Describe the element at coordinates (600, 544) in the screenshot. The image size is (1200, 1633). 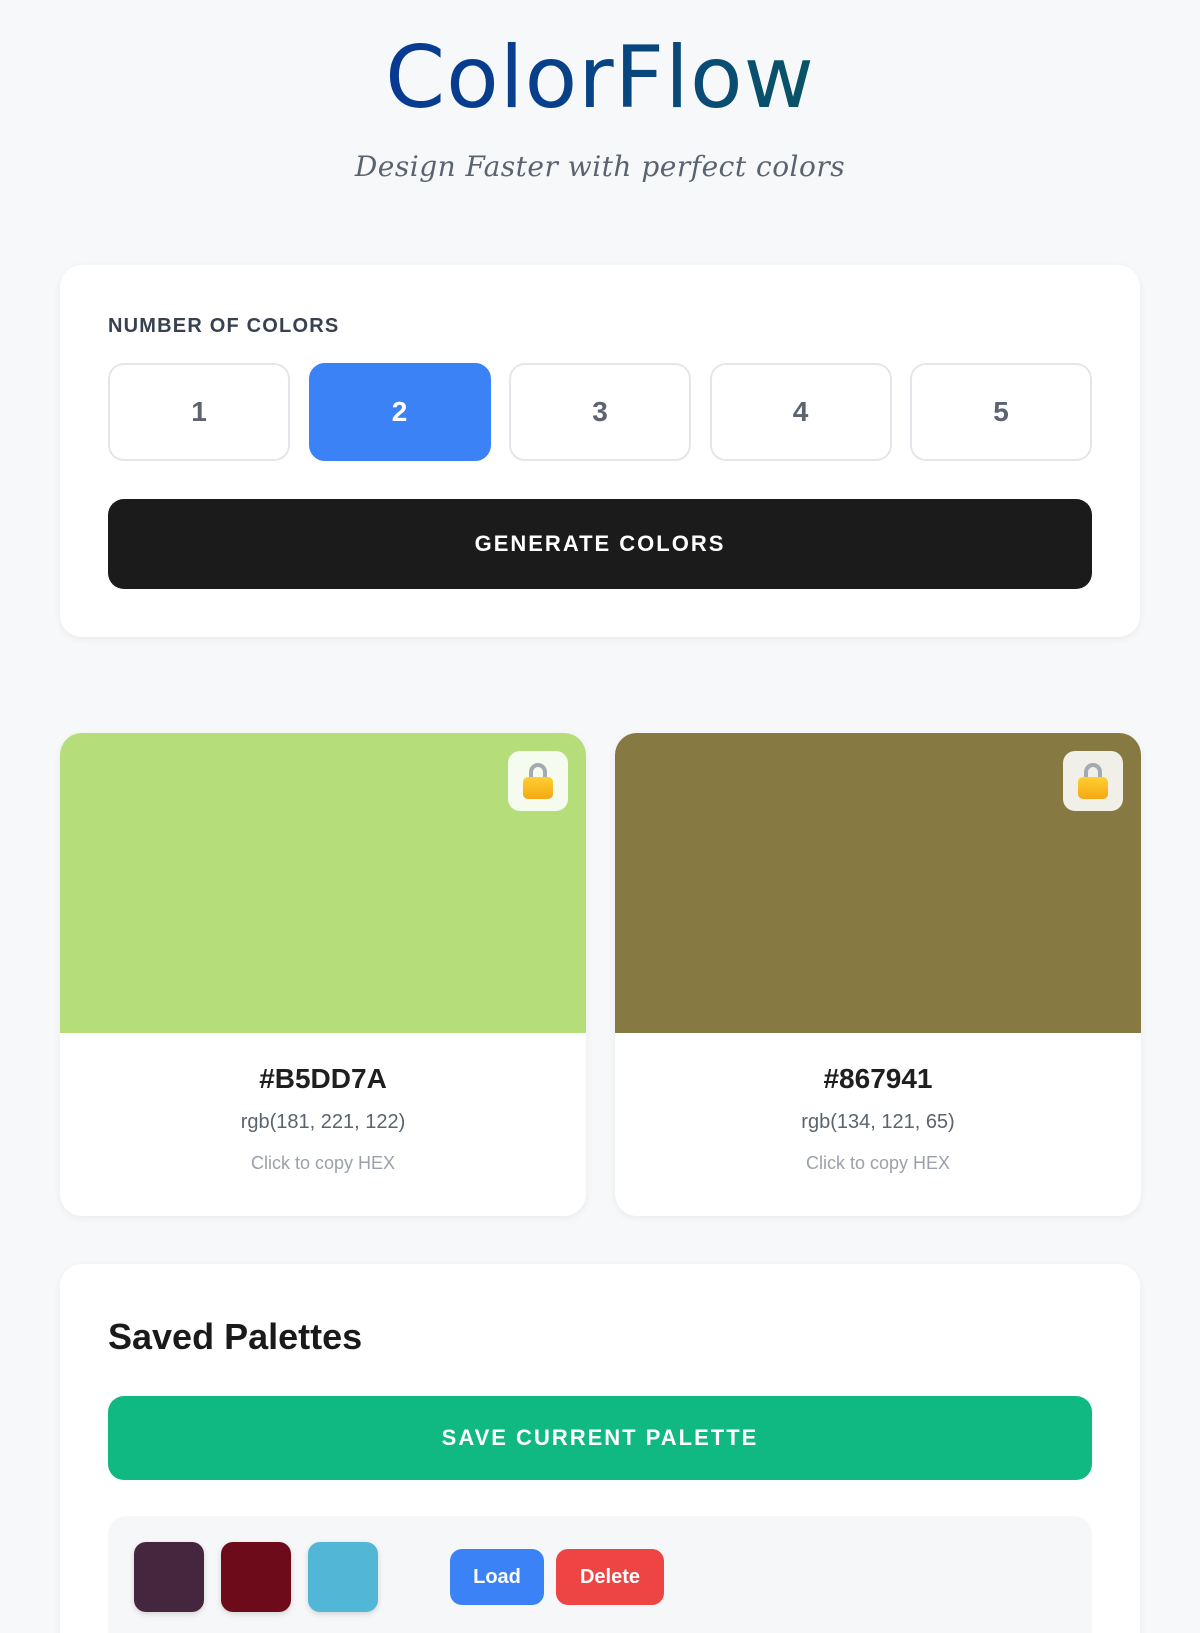
I see `generate-colors-button: GENERATE COLORS` at that location.